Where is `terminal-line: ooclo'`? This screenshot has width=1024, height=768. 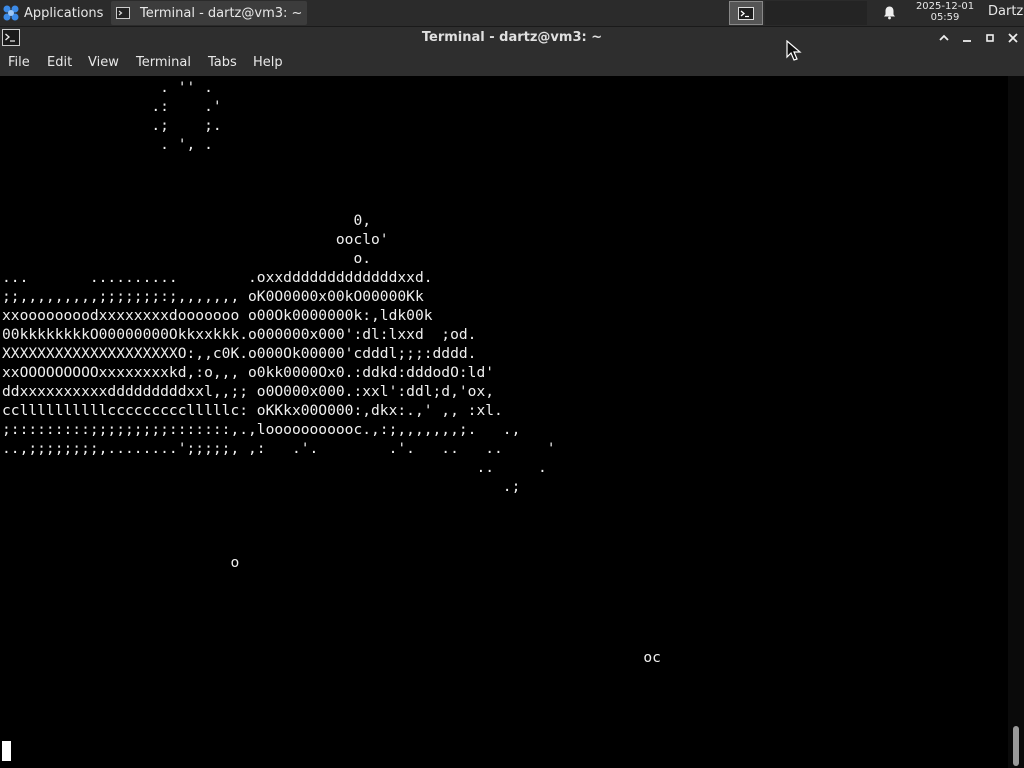 terminal-line: ooclo' is located at coordinates (195, 239).